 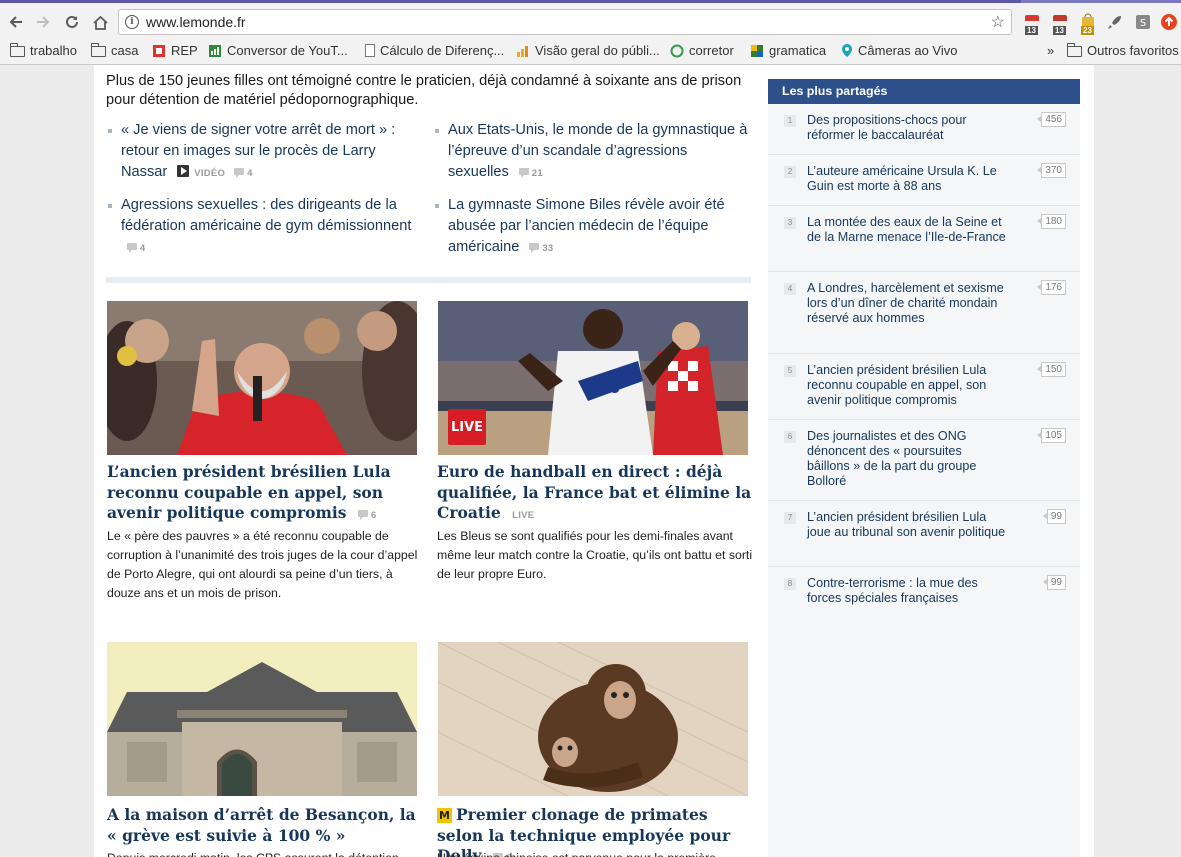 What do you see at coordinates (593, 378) in the screenshot?
I see `handball-photo: 10 LIVE` at bounding box center [593, 378].